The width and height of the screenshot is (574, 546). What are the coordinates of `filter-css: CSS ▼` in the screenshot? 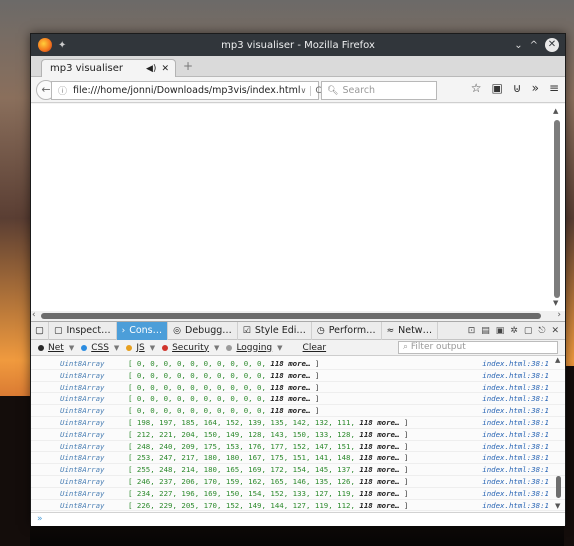 It's located at (100, 348).